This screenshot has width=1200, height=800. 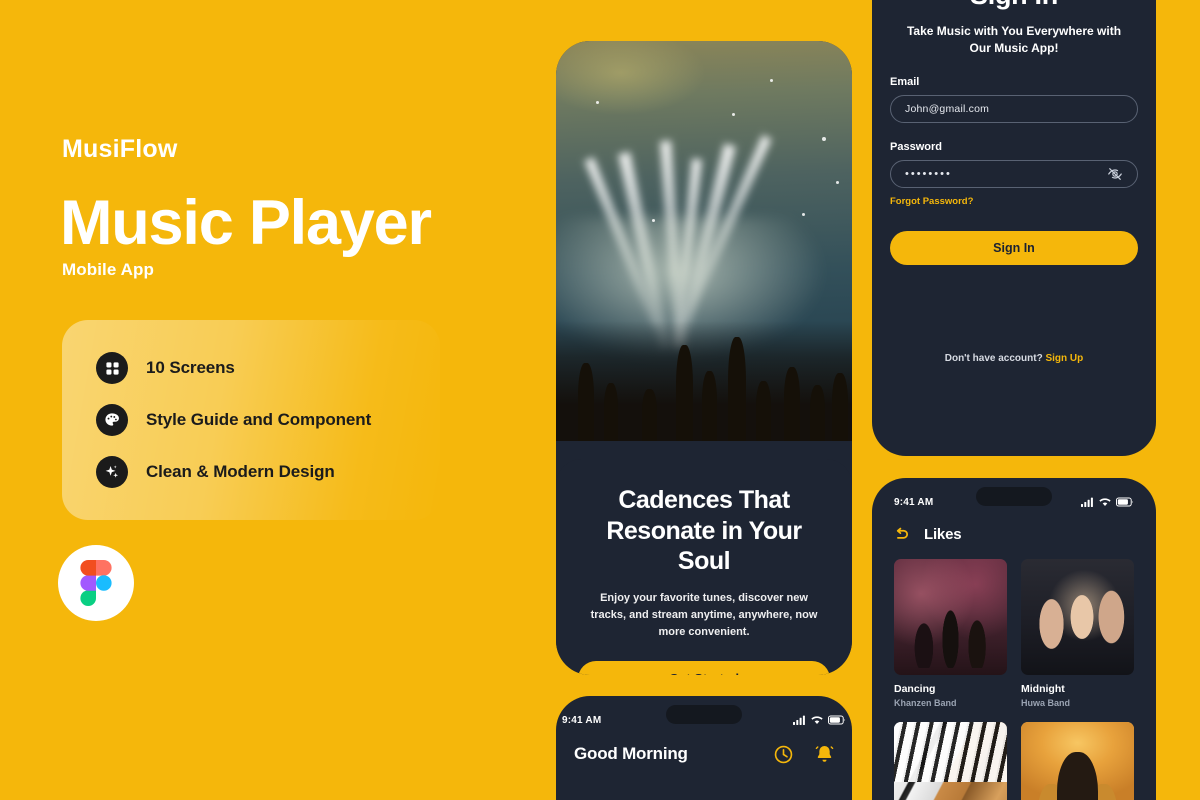 I want to click on feature-item-screens: 10 Screens, so click(x=268, y=368).